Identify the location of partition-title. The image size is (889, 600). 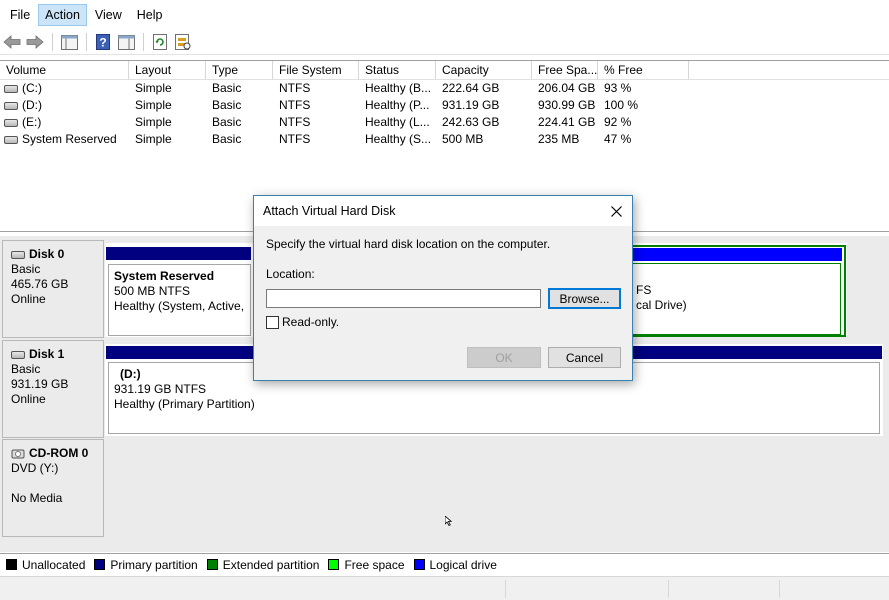
(738, 275).